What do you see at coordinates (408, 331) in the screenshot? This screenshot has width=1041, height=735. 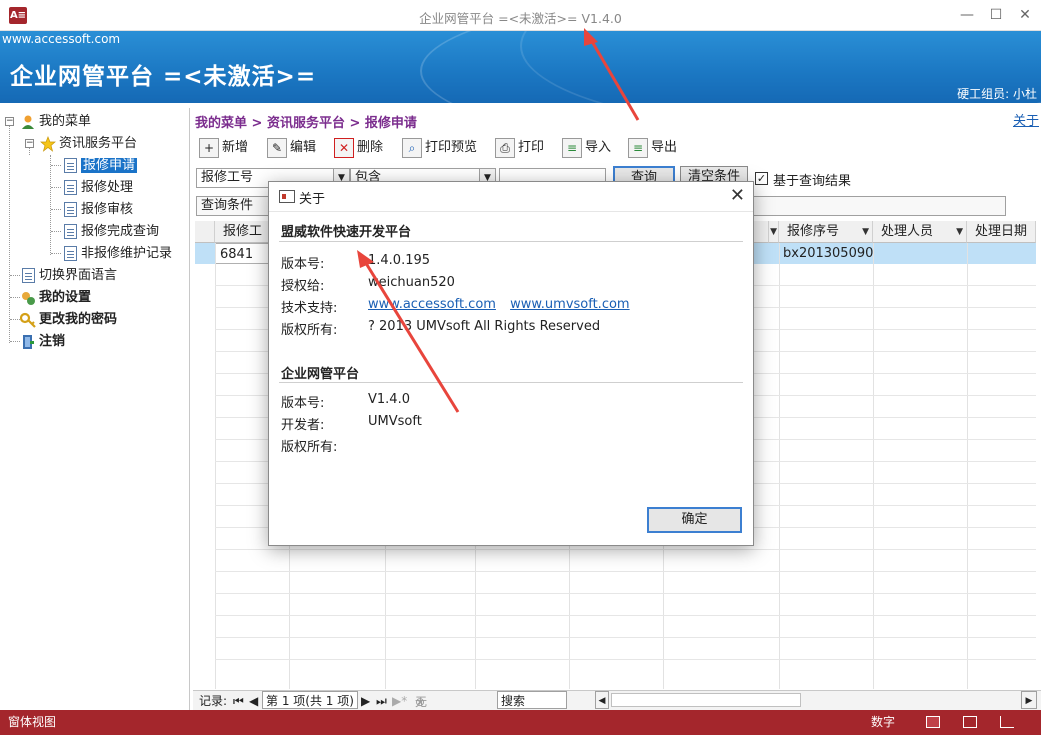 I see `arrow-to-version-icon` at bounding box center [408, 331].